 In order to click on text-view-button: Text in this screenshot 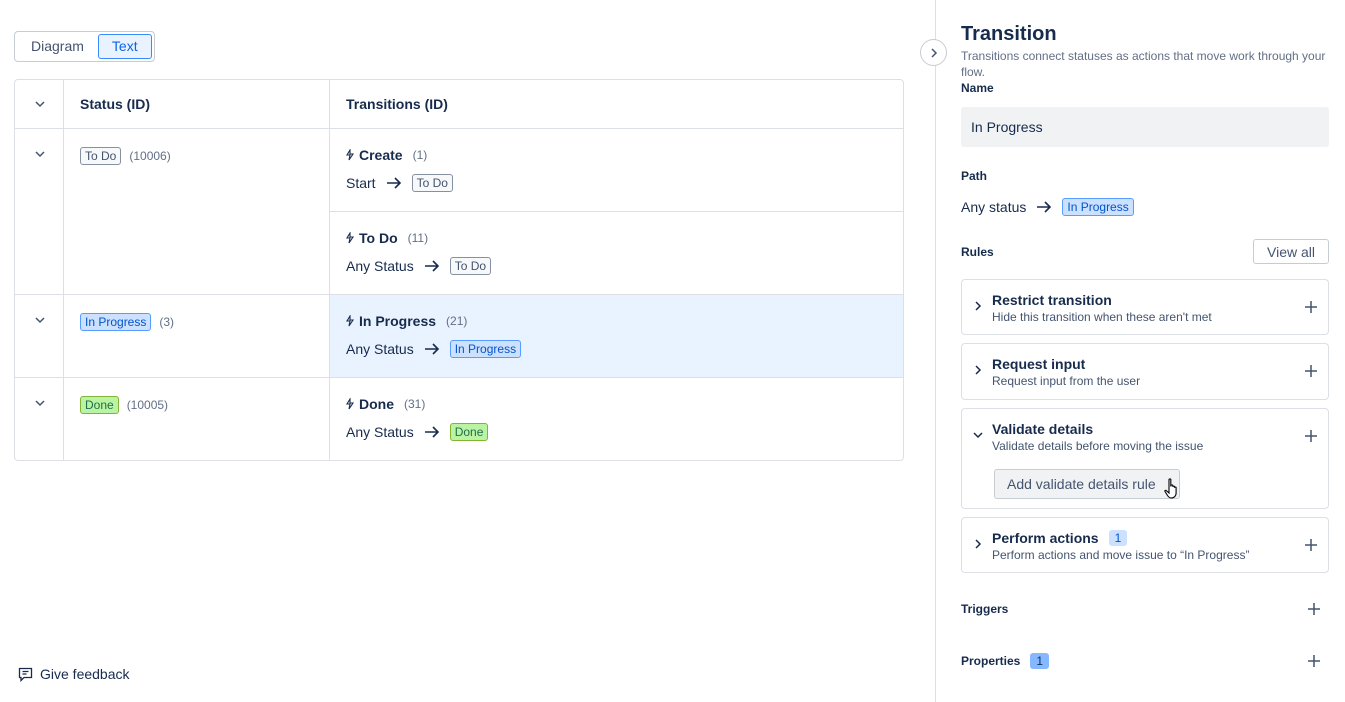, I will do `click(124, 46)`.